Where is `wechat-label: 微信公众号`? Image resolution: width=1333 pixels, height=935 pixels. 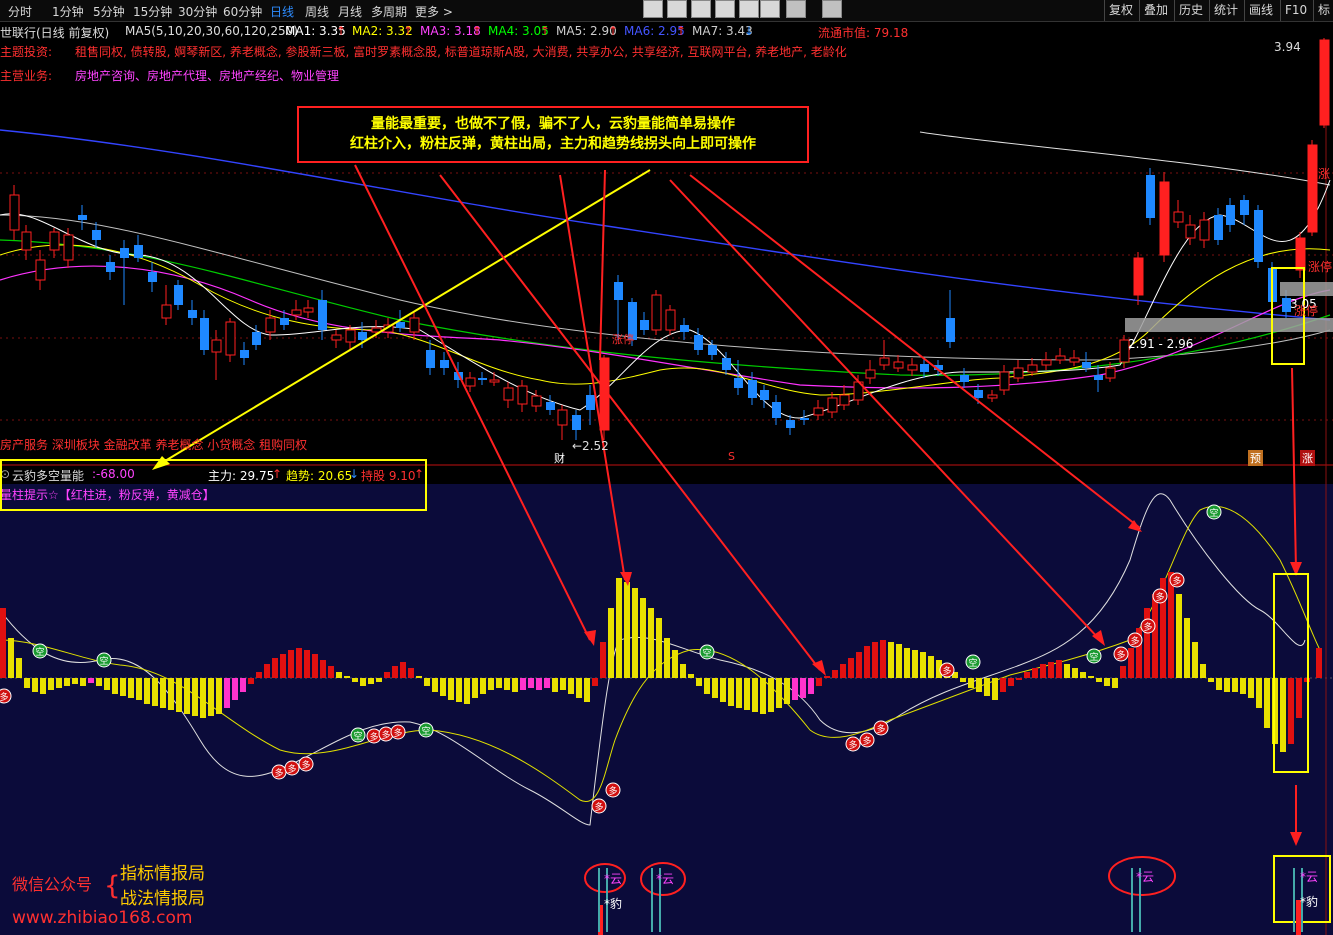
wechat-label: 微信公众号 is located at coordinates (52, 884).